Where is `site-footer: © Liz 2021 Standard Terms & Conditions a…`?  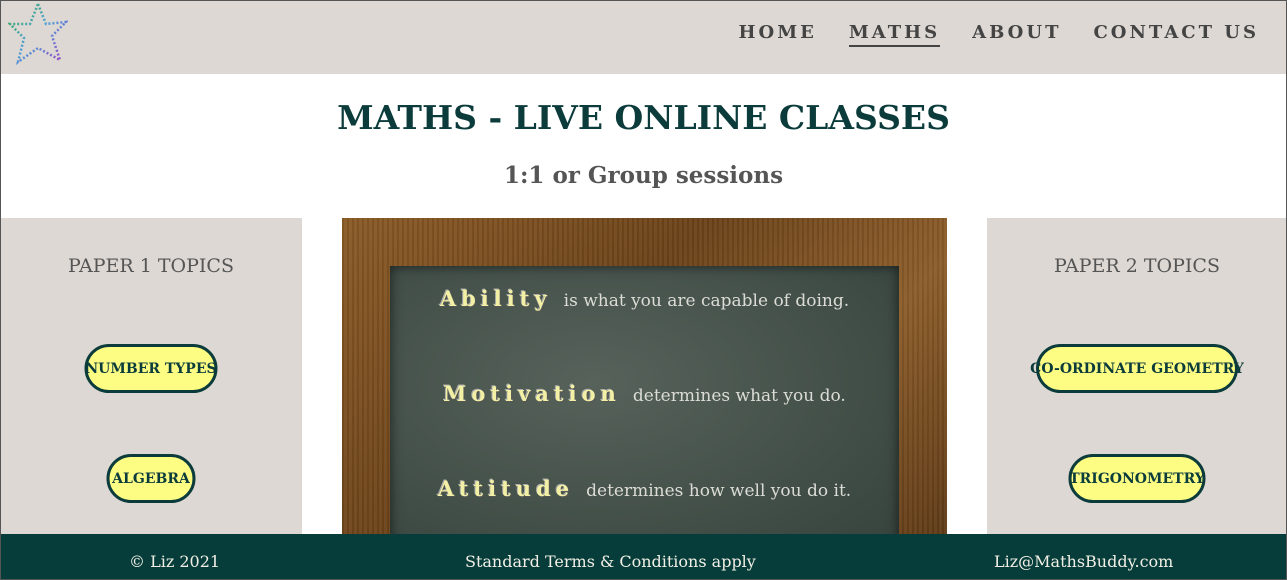 site-footer: © Liz 2021 Standard Terms & Conditions a… is located at coordinates (643, 557).